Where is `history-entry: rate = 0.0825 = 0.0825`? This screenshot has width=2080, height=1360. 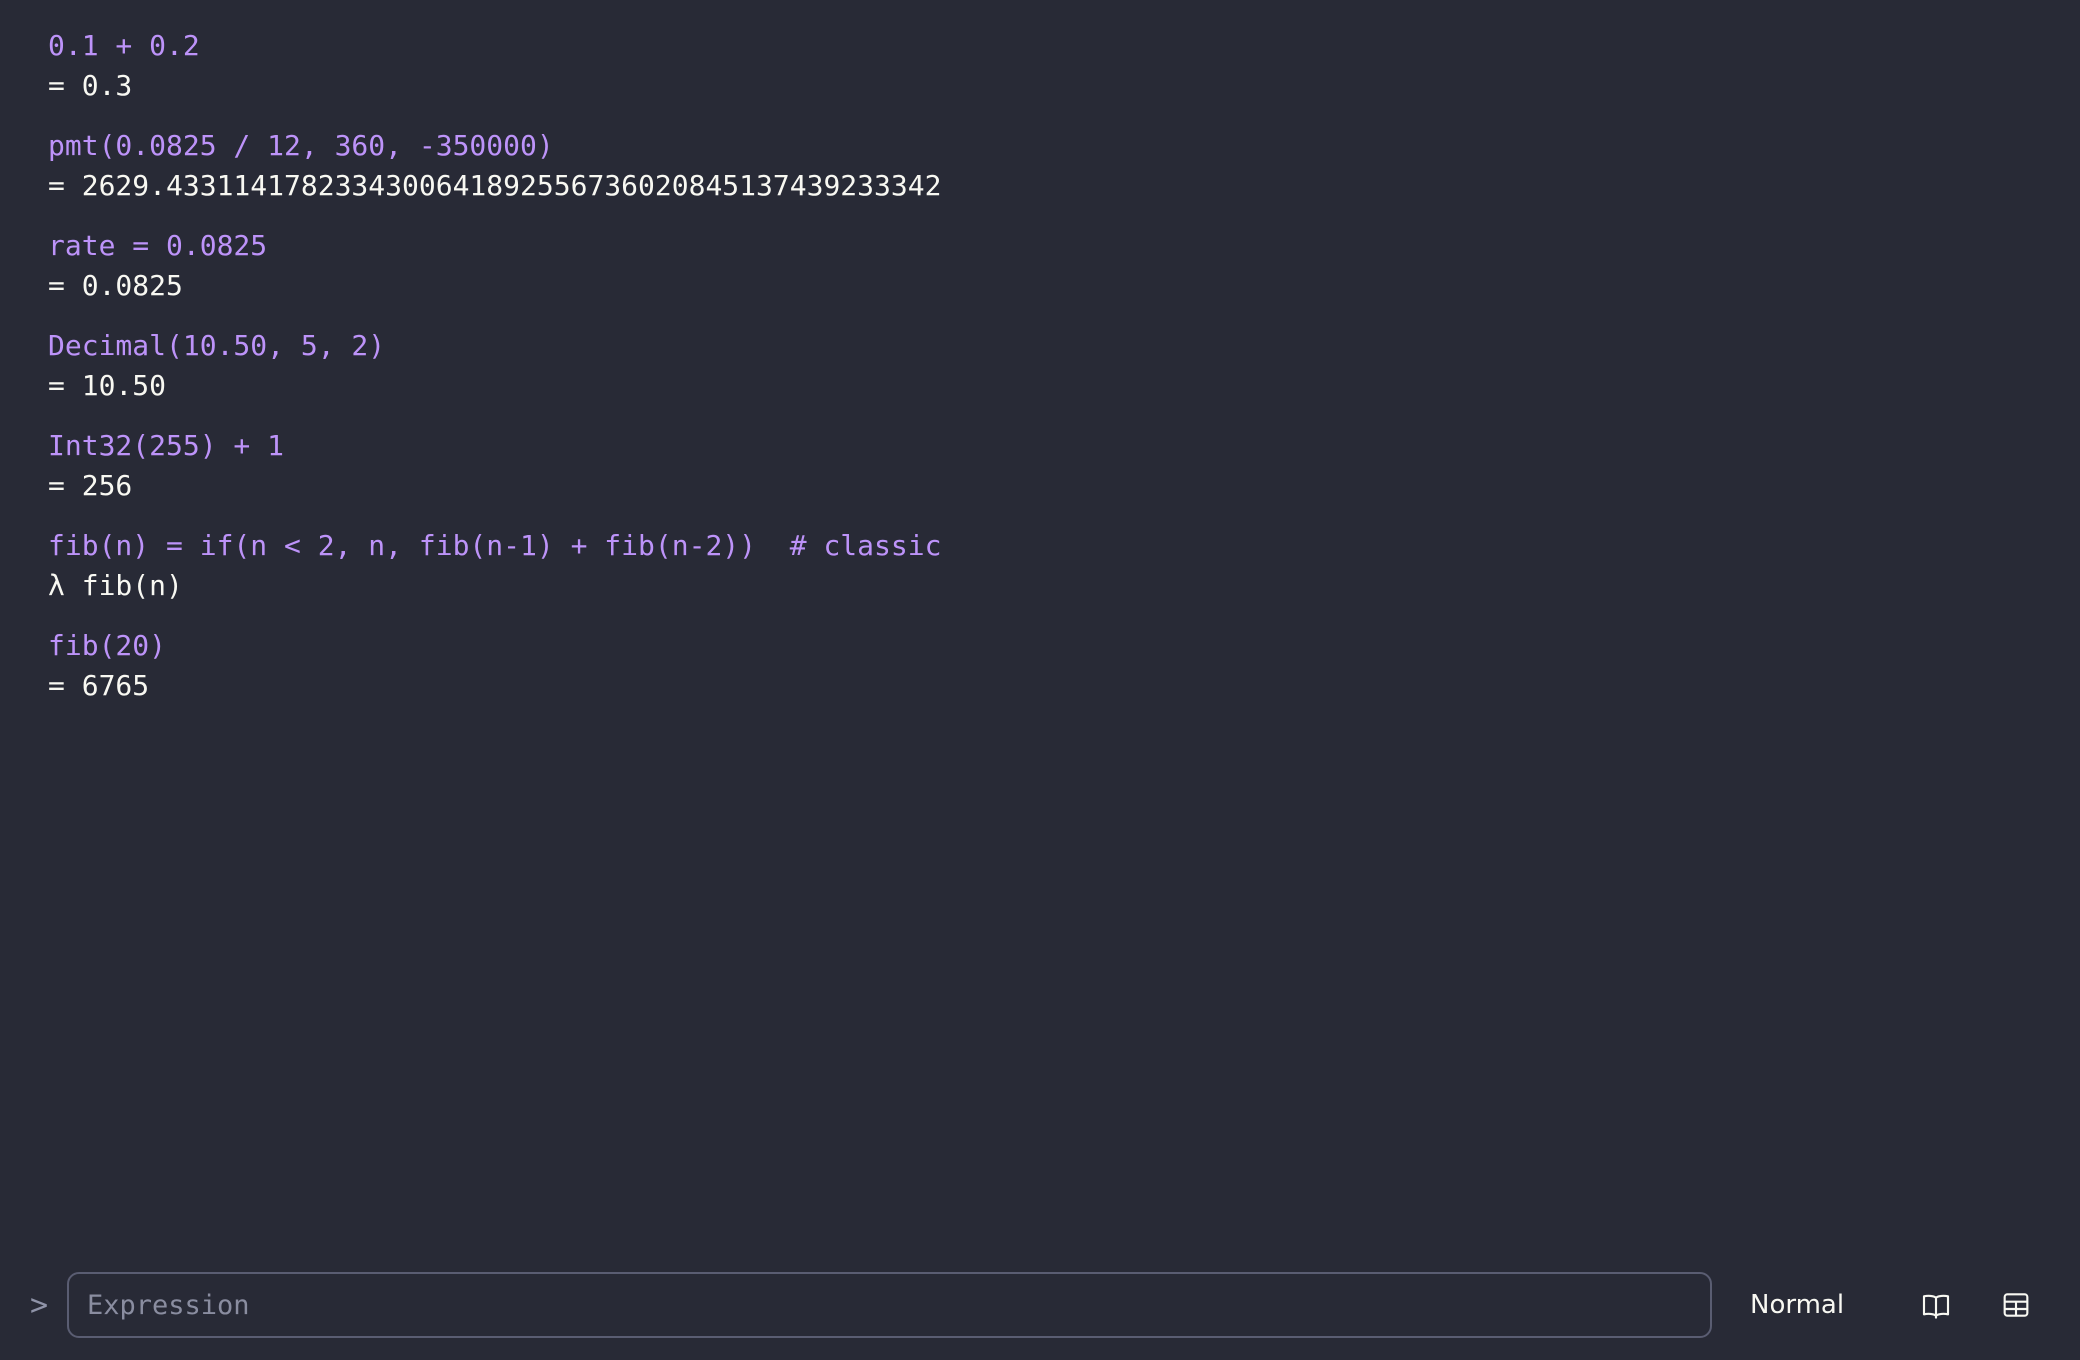
history-entry: rate = 0.0825 = 0.0825 is located at coordinates (1040, 266).